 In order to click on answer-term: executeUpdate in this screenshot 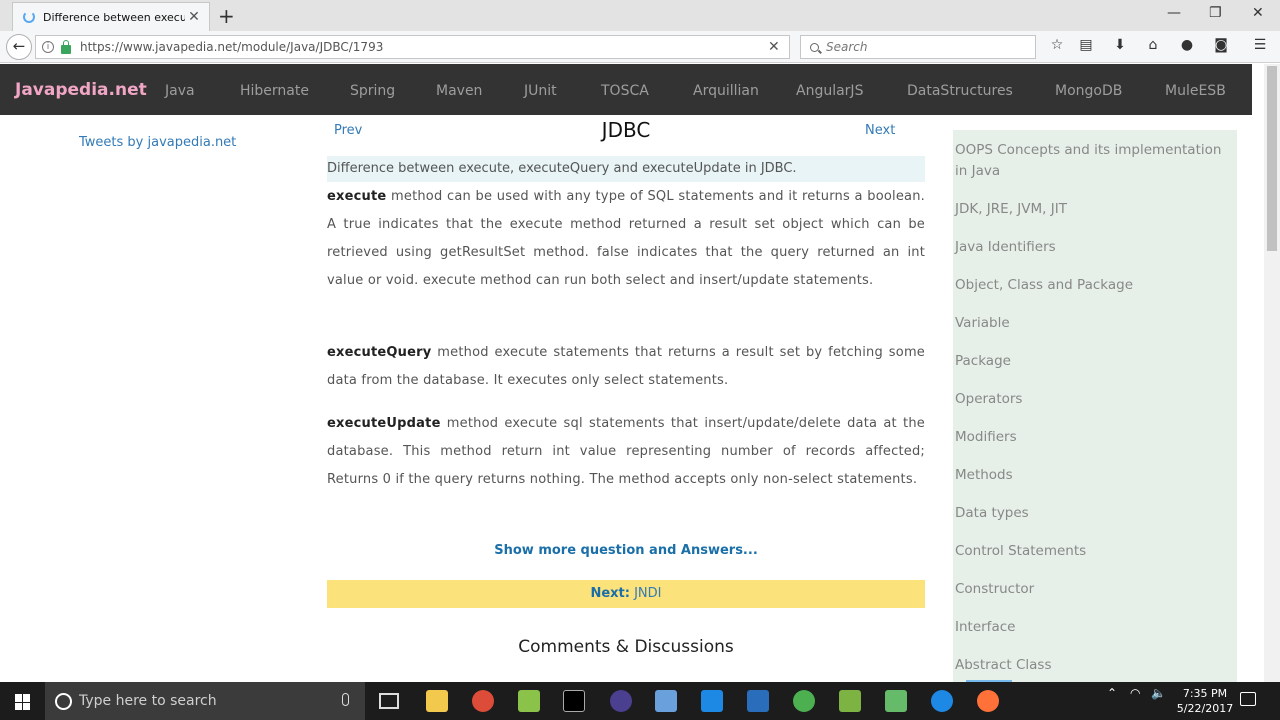, I will do `click(384, 423)`.